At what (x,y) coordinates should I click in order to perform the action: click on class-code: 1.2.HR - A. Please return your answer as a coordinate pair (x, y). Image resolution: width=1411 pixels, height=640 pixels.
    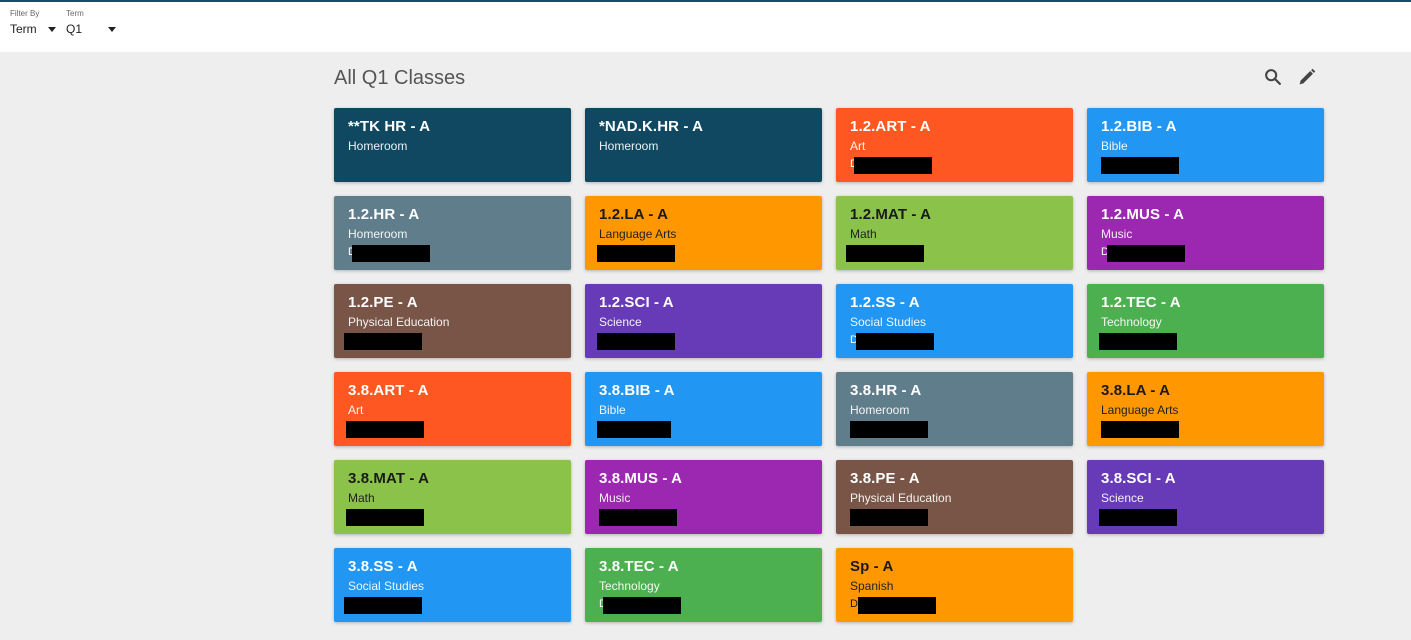
    Looking at the image, I should click on (384, 214).